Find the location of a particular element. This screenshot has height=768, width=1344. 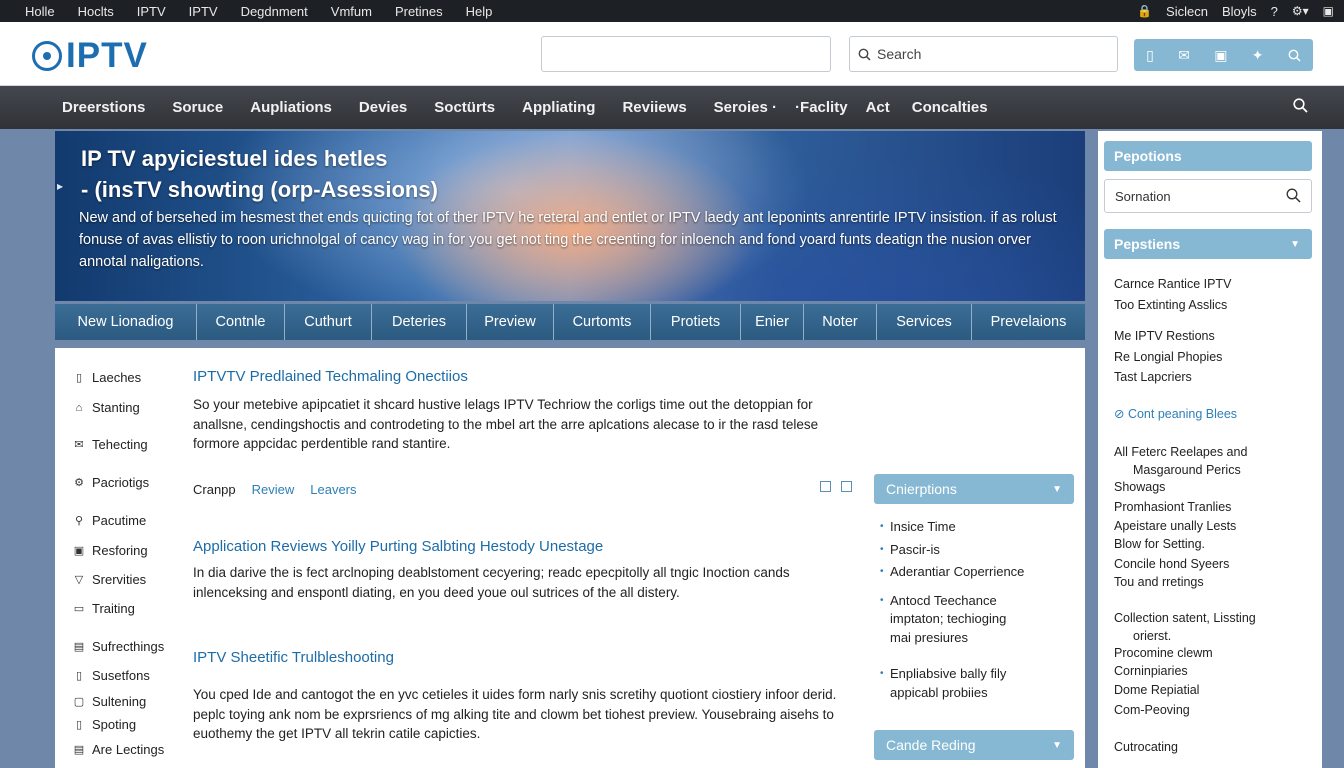

sidebar-search is located at coordinates (1208, 196).